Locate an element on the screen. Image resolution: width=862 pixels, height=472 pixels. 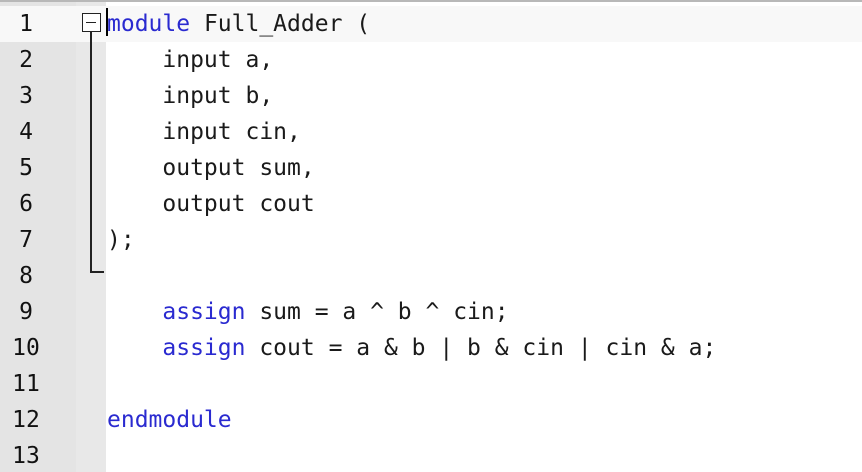
code-token: sum = a ^ b ^ cin; is located at coordinates (377, 312).